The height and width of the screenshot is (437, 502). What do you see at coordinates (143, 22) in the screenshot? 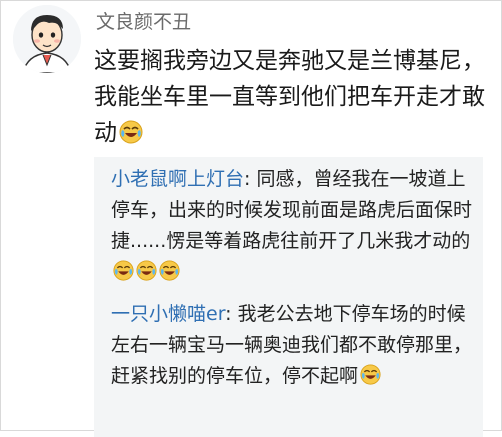
I see `comment-author: 文良颜不丑` at bounding box center [143, 22].